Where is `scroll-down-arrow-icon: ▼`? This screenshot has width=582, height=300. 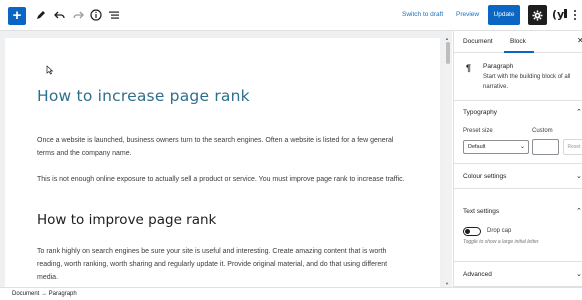 scroll-down-arrow-icon: ▼ is located at coordinates (447, 283).